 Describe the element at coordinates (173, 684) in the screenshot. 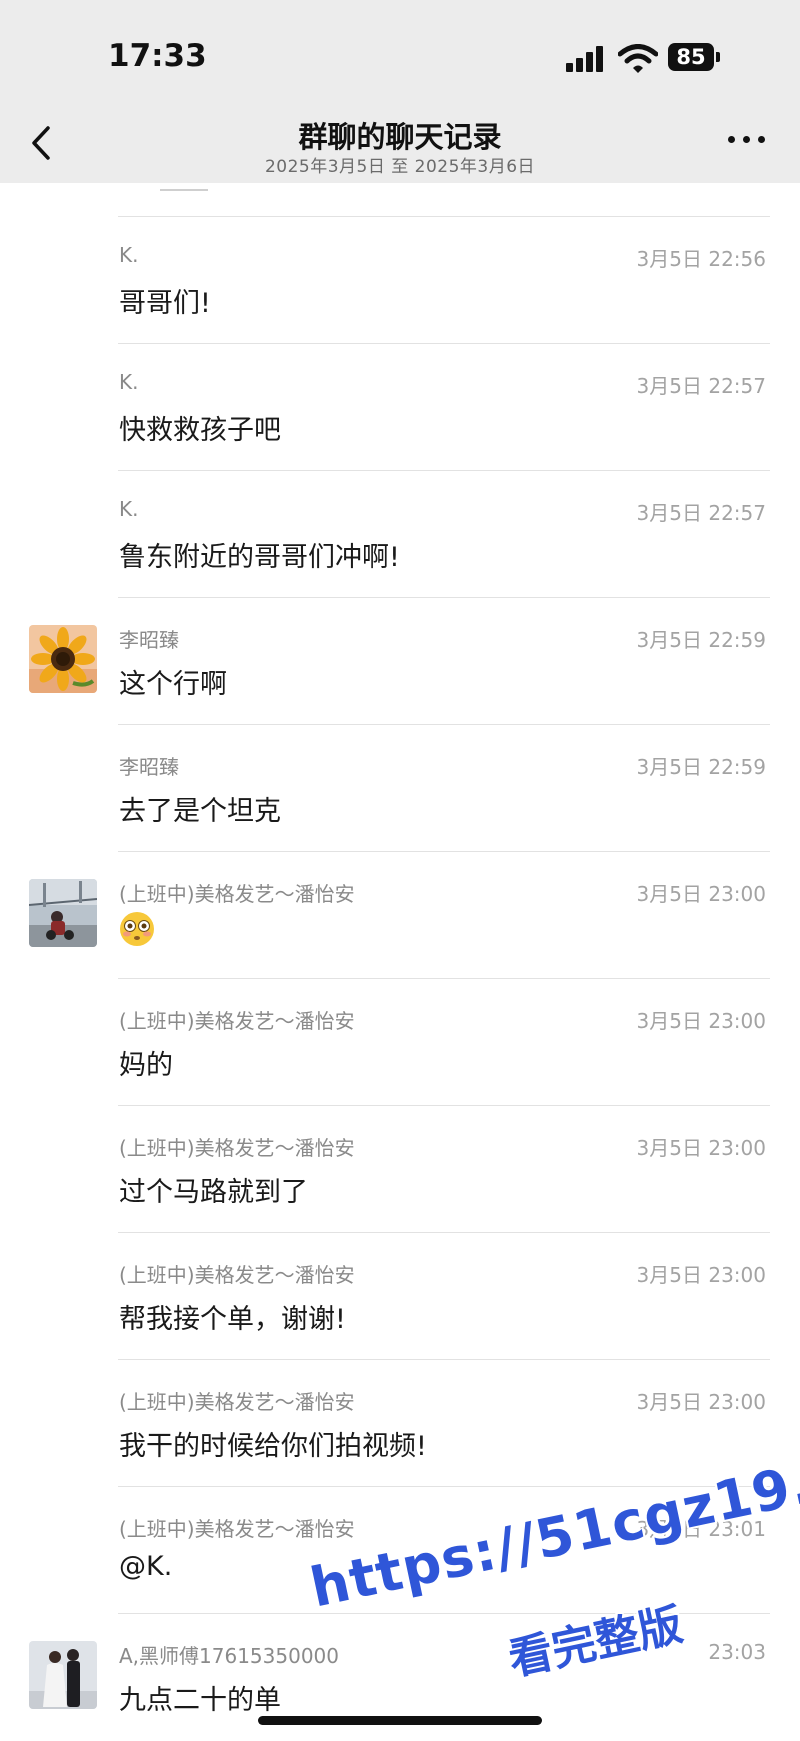

I see `message-text: 这个行啊` at that location.